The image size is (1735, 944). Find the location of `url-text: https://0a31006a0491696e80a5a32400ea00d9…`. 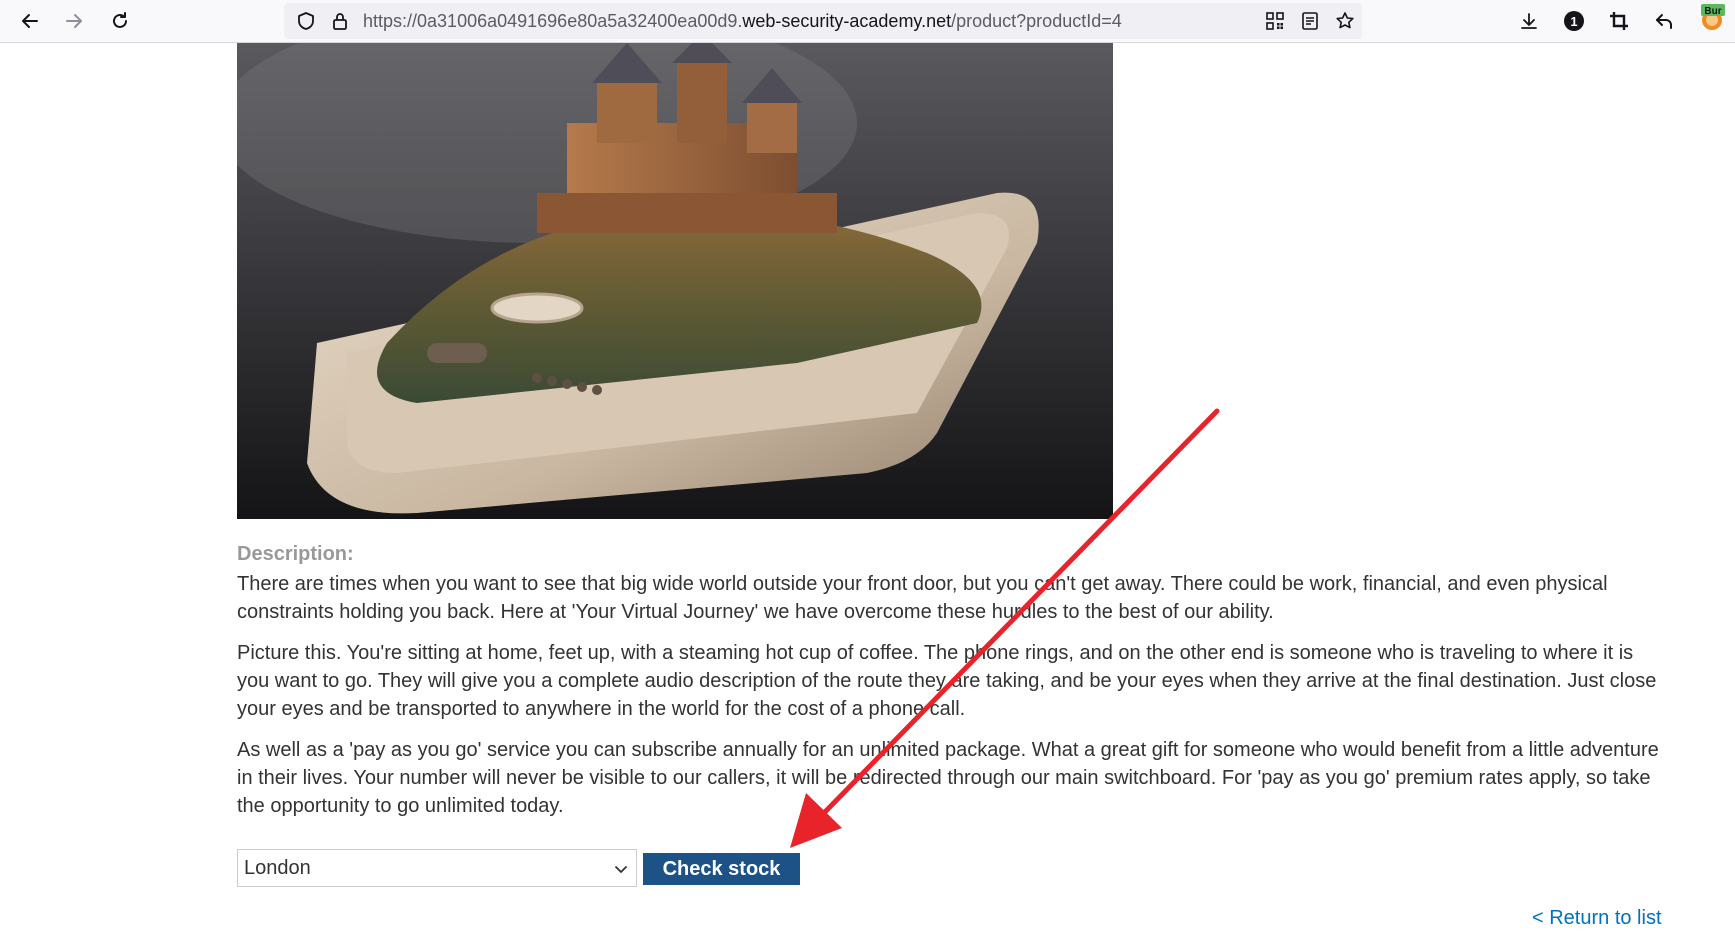

url-text: https://0a31006a0491696e80a5a32400ea00d9… is located at coordinates (742, 21).